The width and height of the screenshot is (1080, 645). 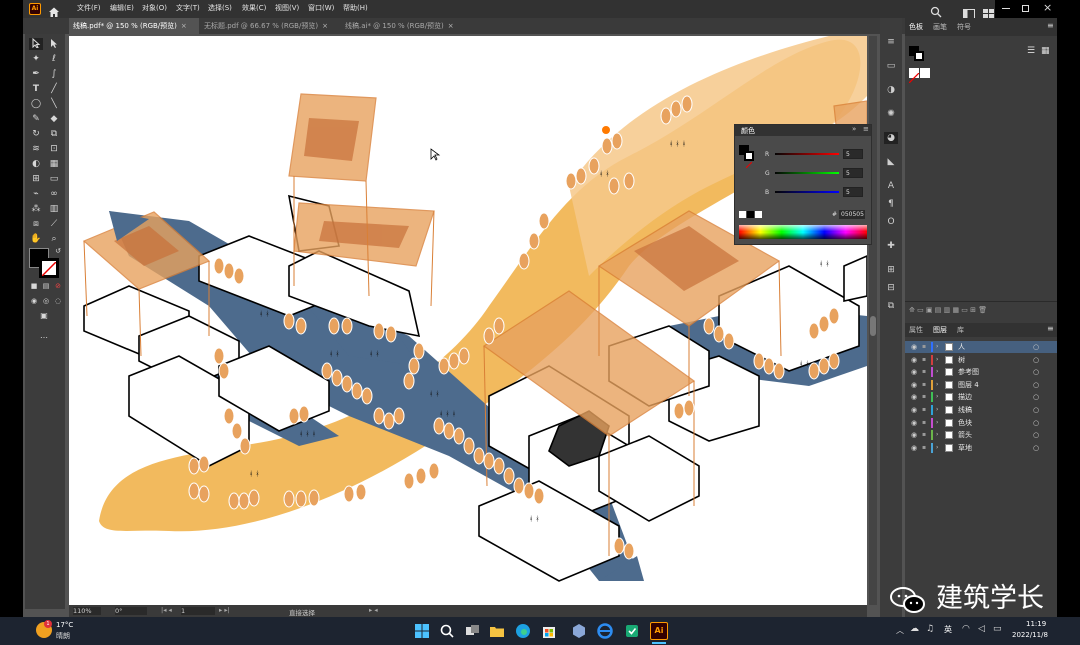 I want to click on perspective-grid-icon: ▦, so click(x=54, y=164).